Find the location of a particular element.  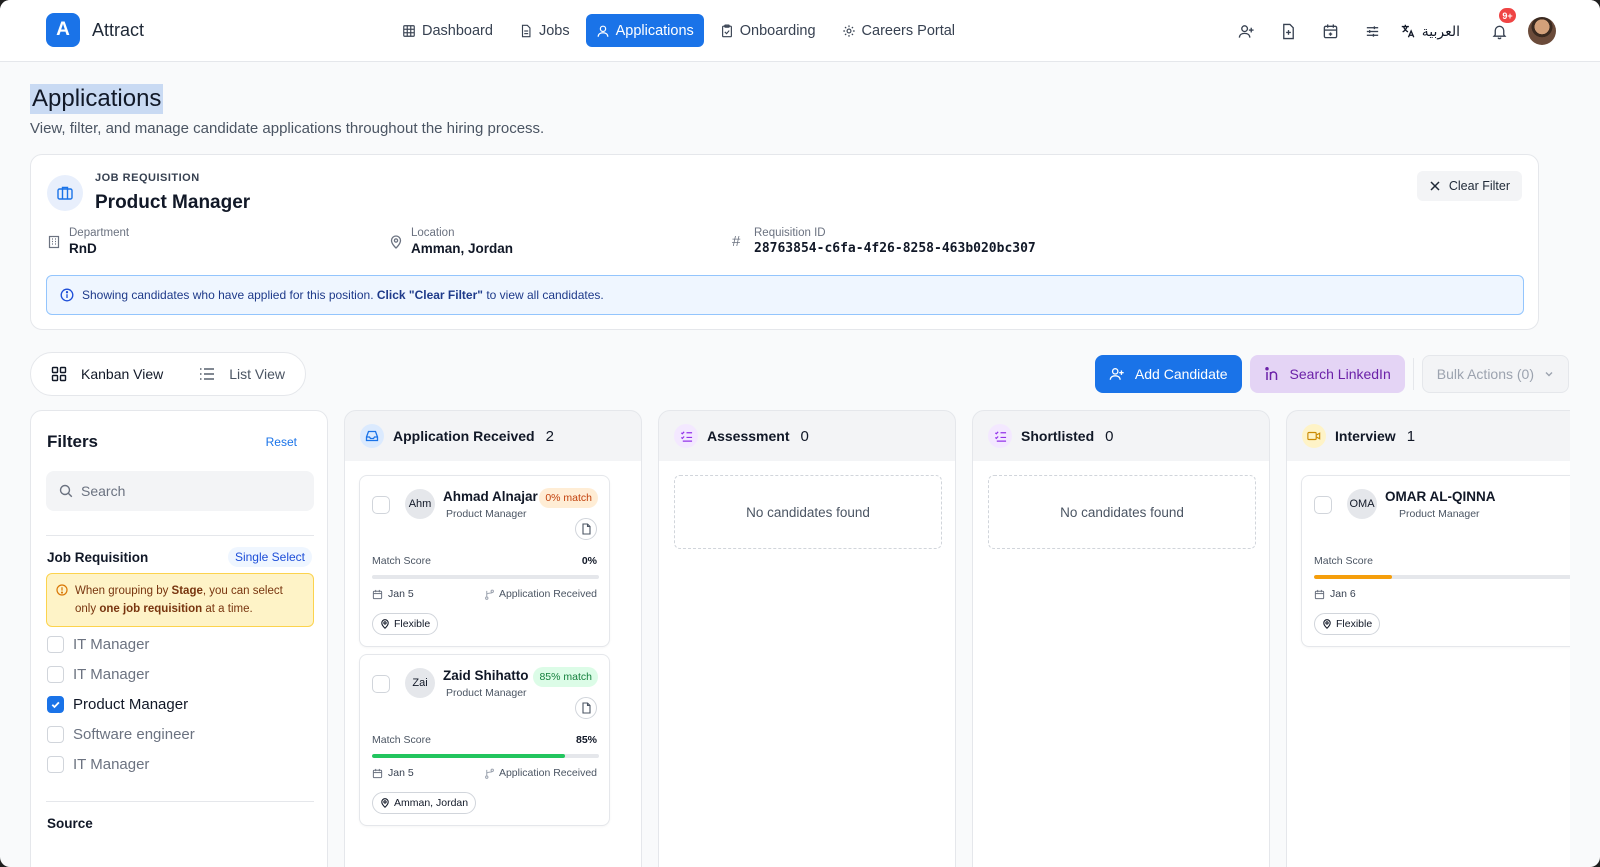

check-icon is located at coordinates (55, 705).